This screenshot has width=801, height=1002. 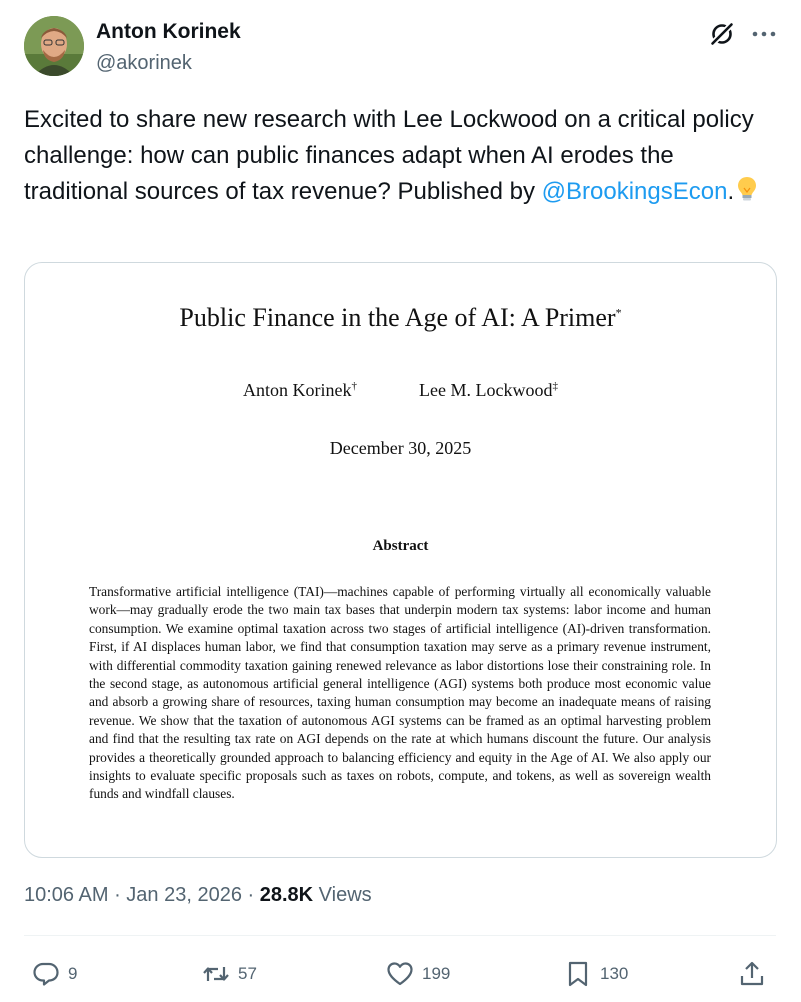 What do you see at coordinates (618, 312) in the screenshot?
I see `paper-title-footnote-mark: *` at bounding box center [618, 312].